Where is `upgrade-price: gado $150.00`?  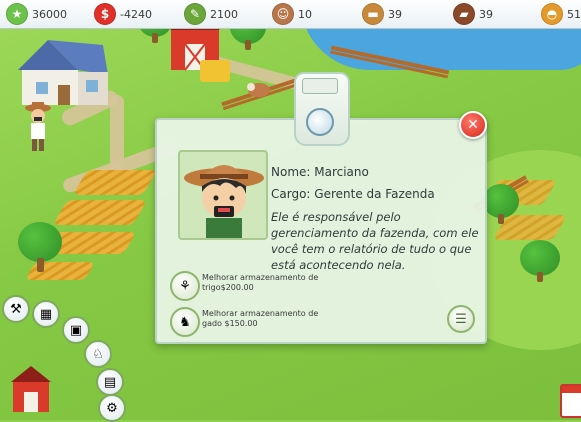
upgrade-price: gado $150.00 is located at coordinates (230, 323).